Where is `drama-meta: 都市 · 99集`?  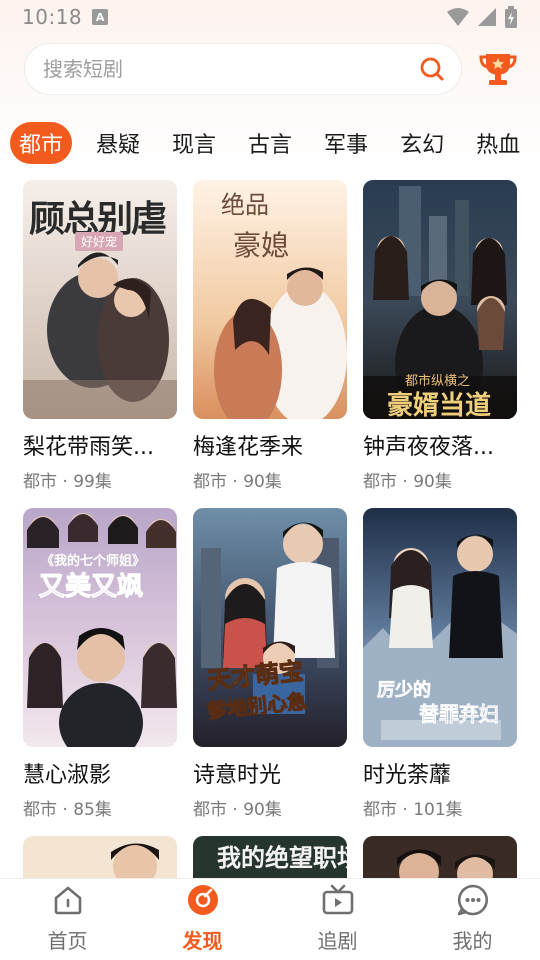 drama-meta: 都市 · 99集 is located at coordinates (100, 479).